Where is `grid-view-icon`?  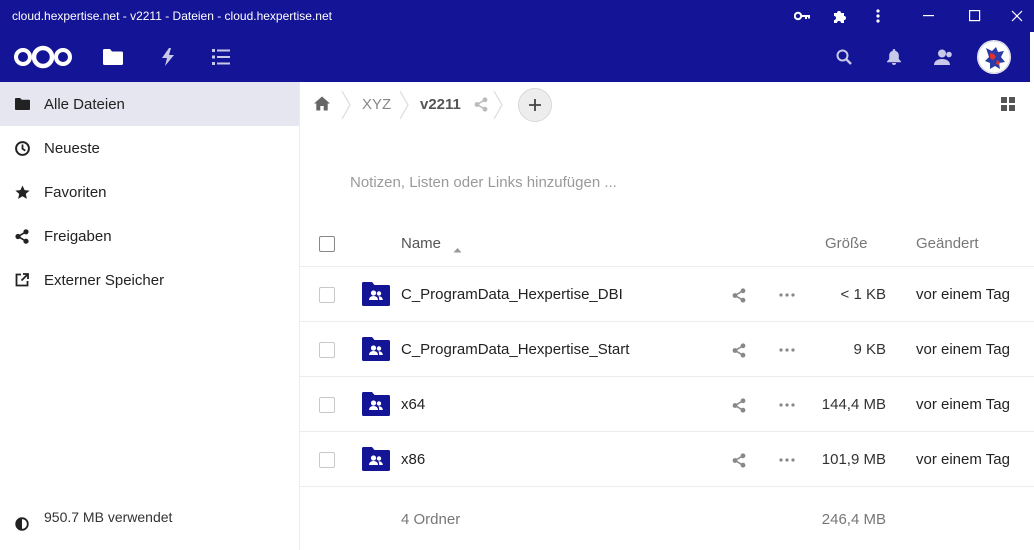 grid-view-icon is located at coordinates (1009, 105).